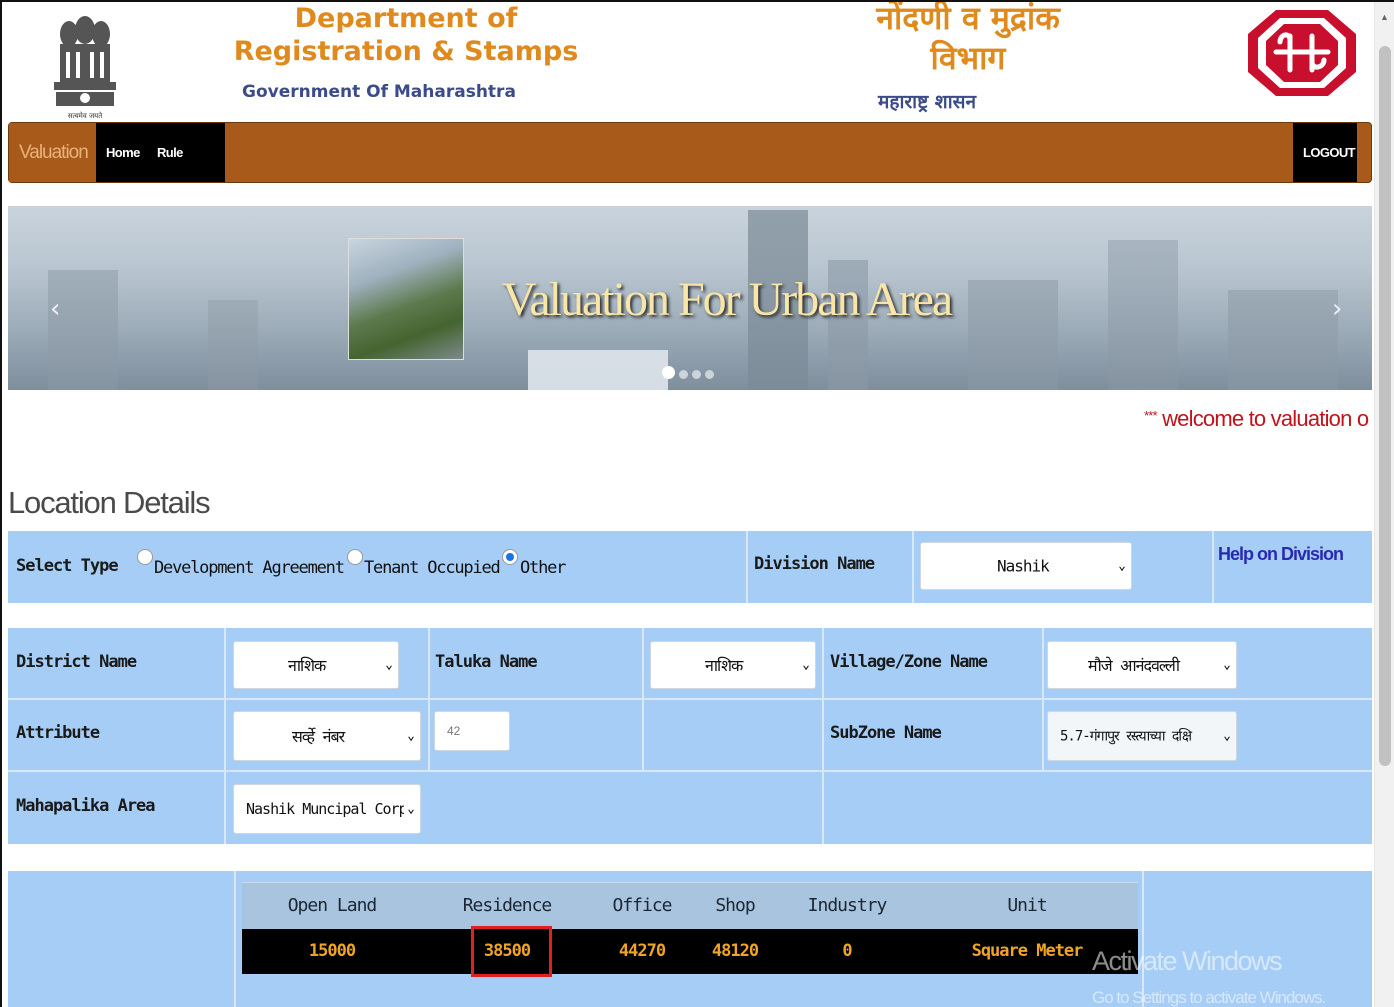 The height and width of the screenshot is (1007, 1394). Describe the element at coordinates (121, 152) in the screenshot. I see `nav-home: Home` at that location.